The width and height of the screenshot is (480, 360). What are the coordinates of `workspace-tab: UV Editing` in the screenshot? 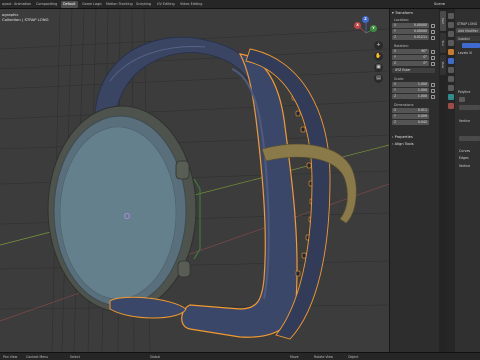 It's located at (165, 4).